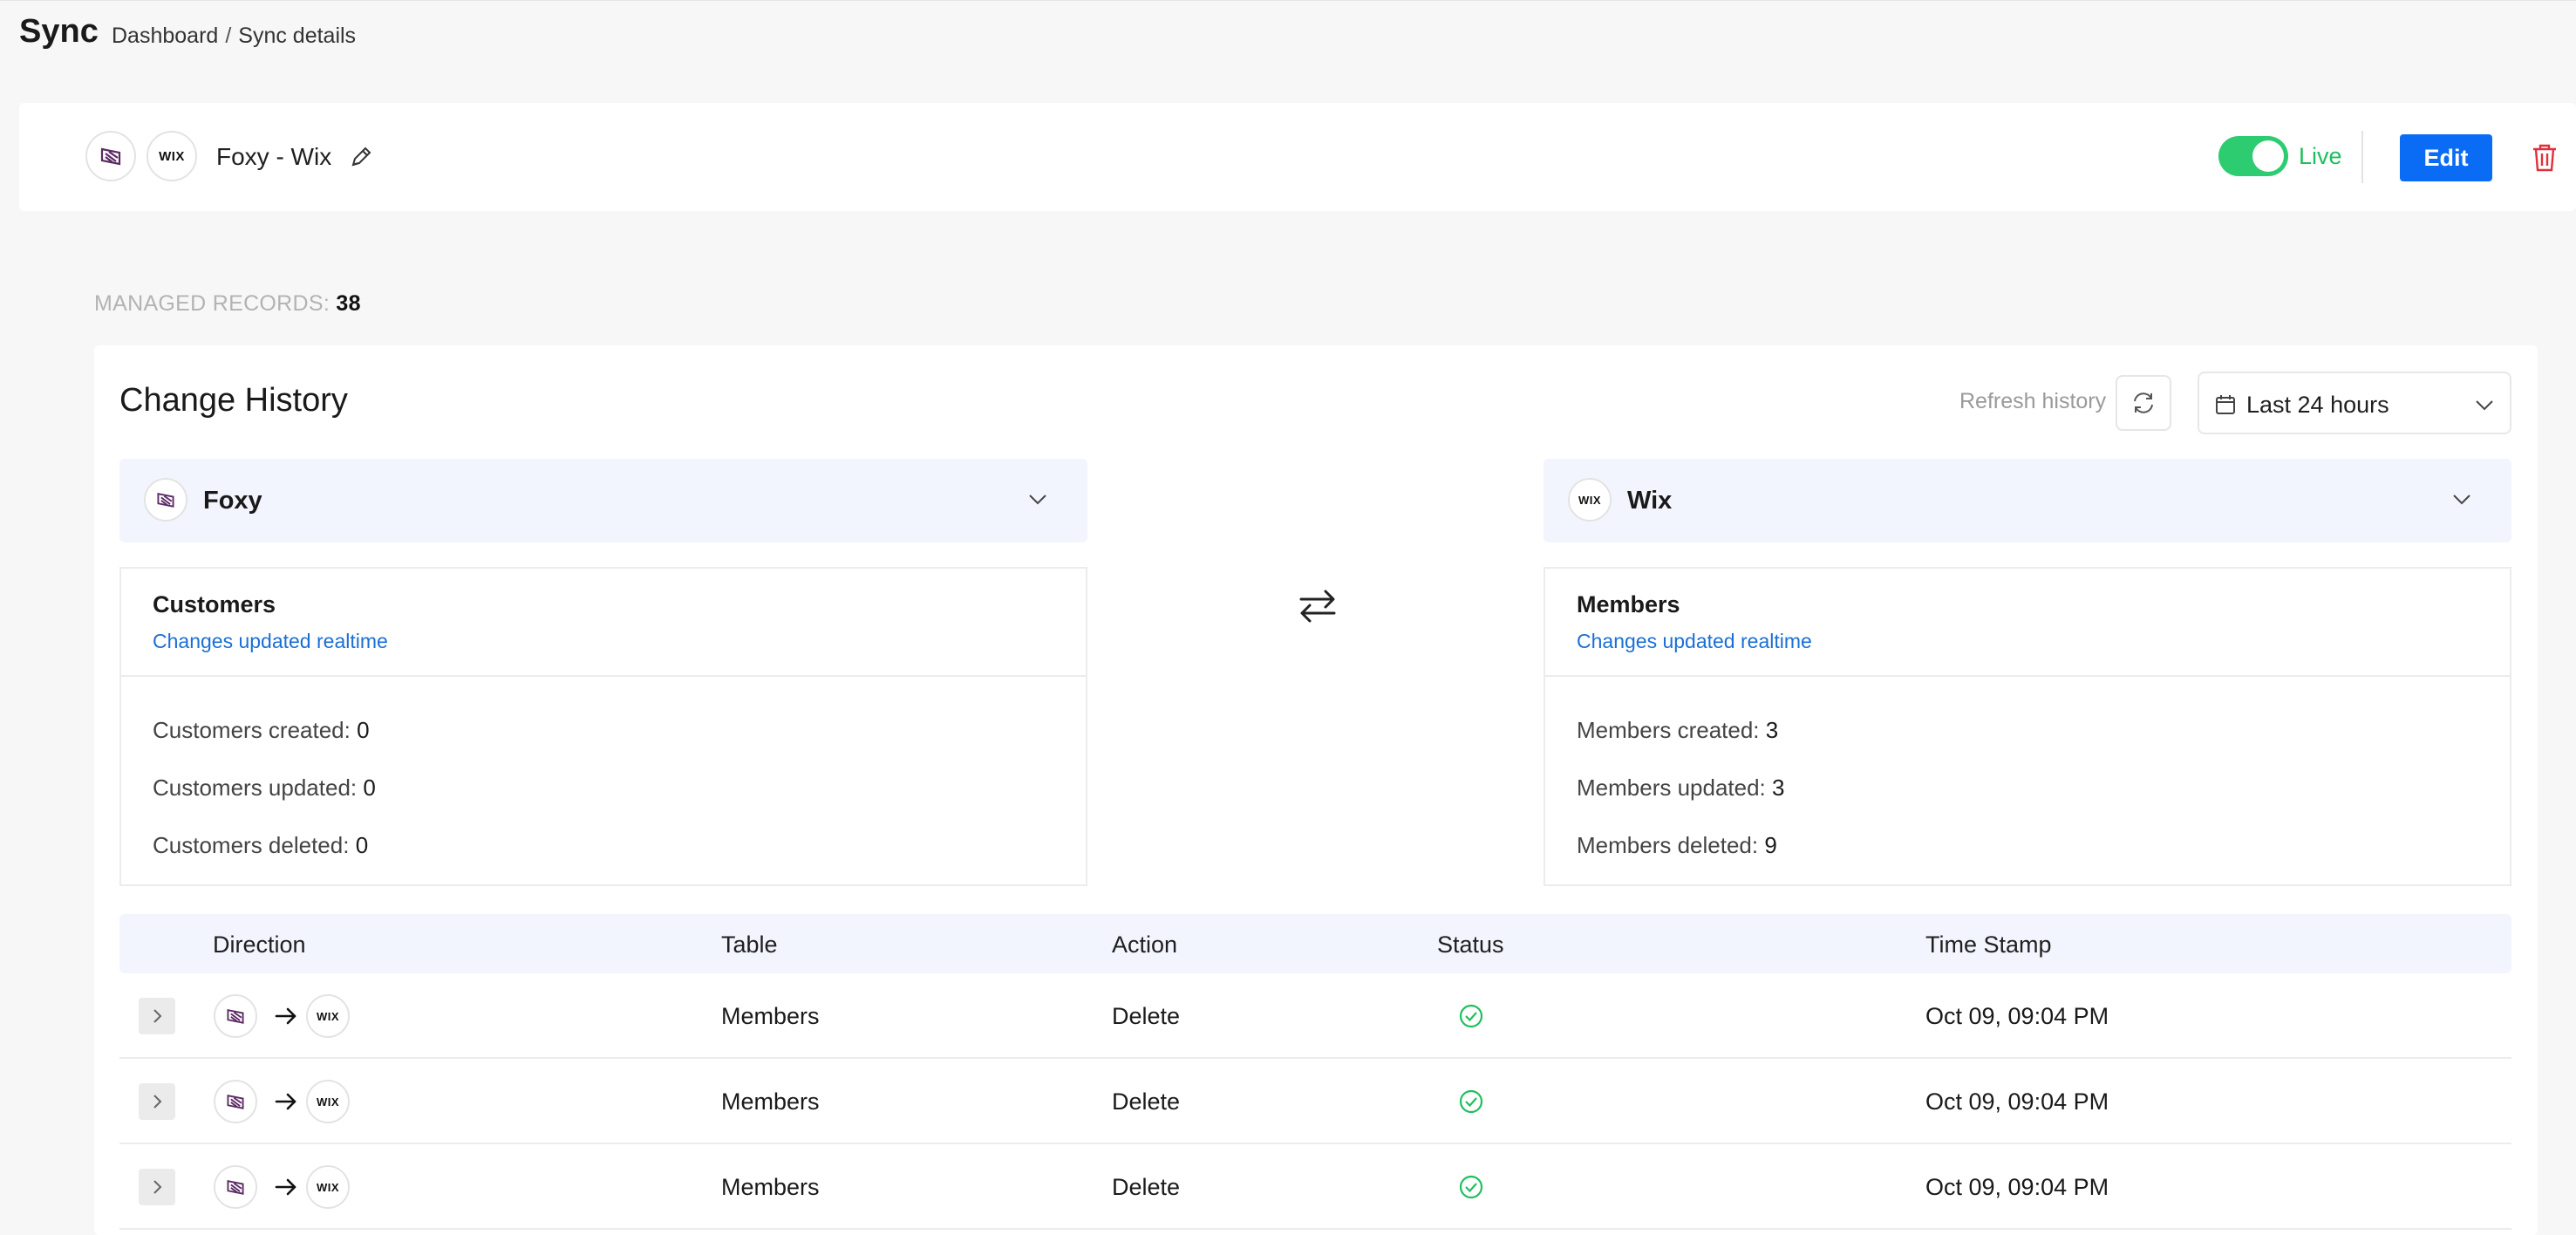  I want to click on target-app-name: Wix, so click(1650, 501).